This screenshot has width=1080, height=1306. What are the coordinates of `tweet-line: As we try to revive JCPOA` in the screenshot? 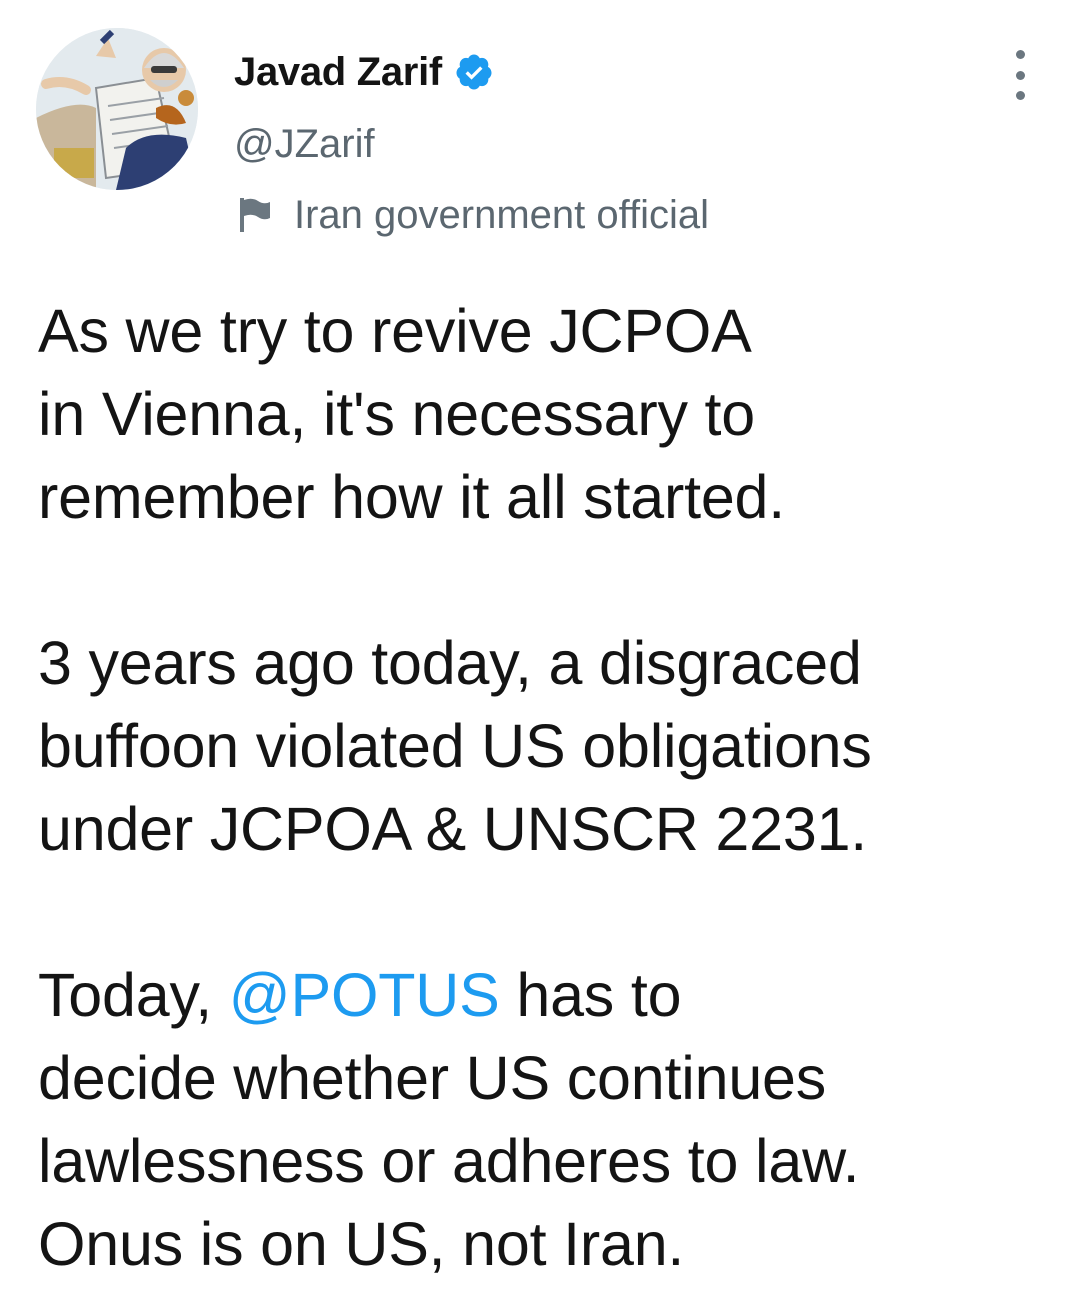 It's located at (395, 331).